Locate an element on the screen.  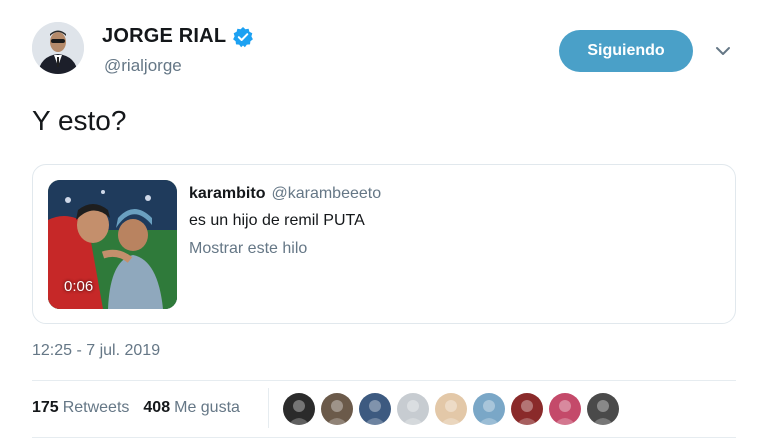
verified-icon is located at coordinates (243, 37).